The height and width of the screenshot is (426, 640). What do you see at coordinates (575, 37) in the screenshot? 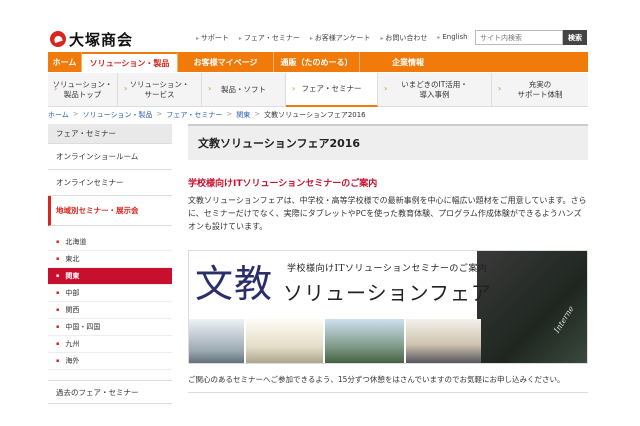
I see `search-button: 検索` at bounding box center [575, 37].